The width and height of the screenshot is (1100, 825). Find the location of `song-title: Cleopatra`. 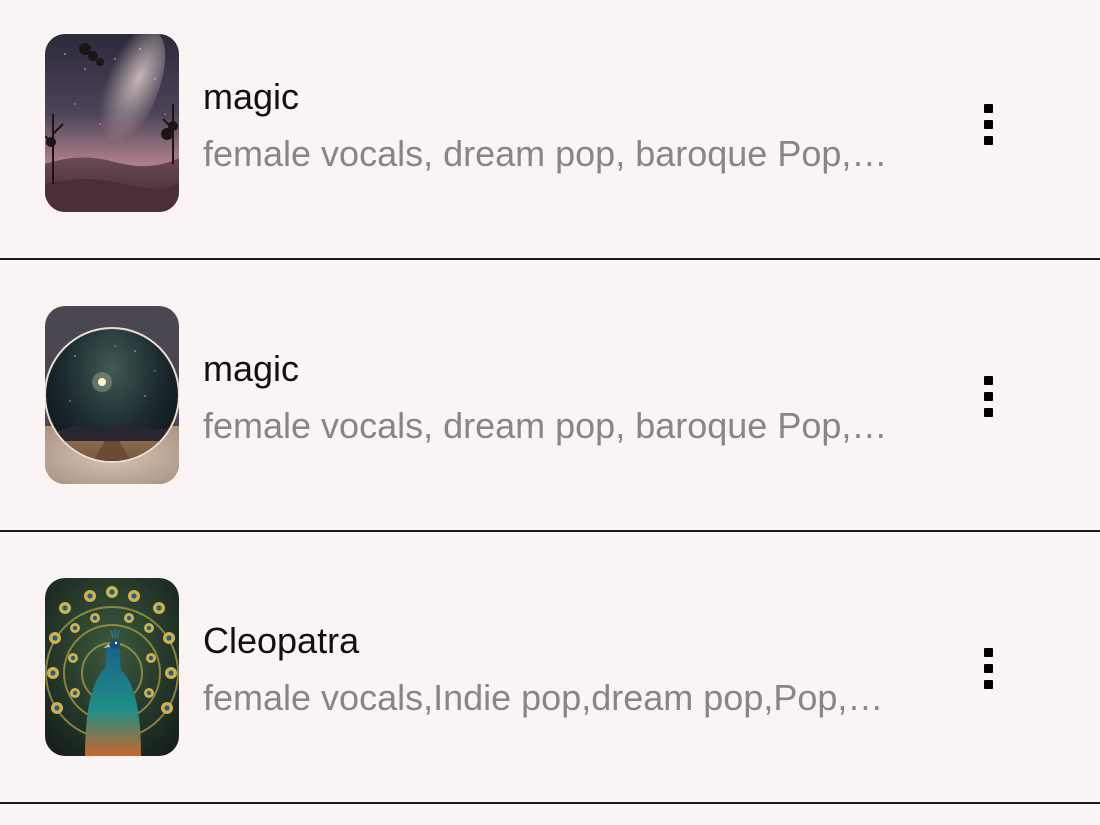

song-title: Cleopatra is located at coordinates (281, 640).